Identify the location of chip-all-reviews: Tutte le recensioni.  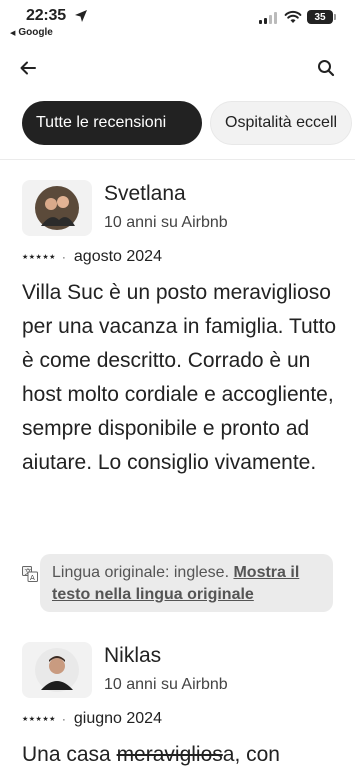
(112, 123).